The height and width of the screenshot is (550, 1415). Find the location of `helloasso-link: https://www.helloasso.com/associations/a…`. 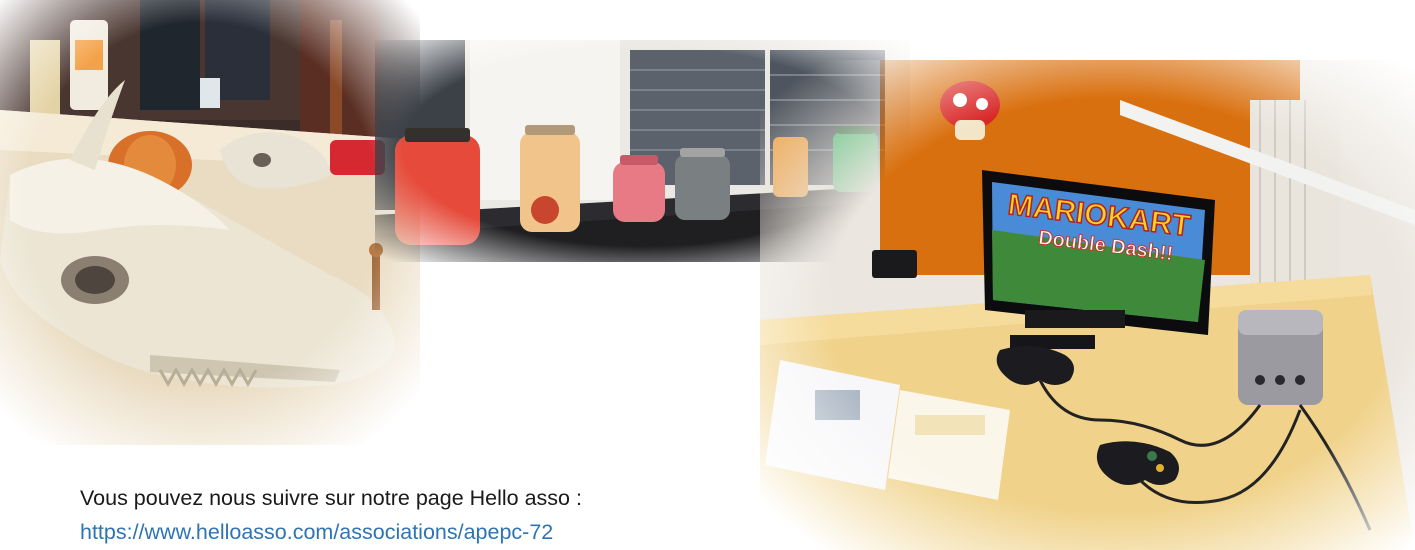

helloasso-link: https://www.helloasso.com/associations/a… is located at coordinates (331, 532).